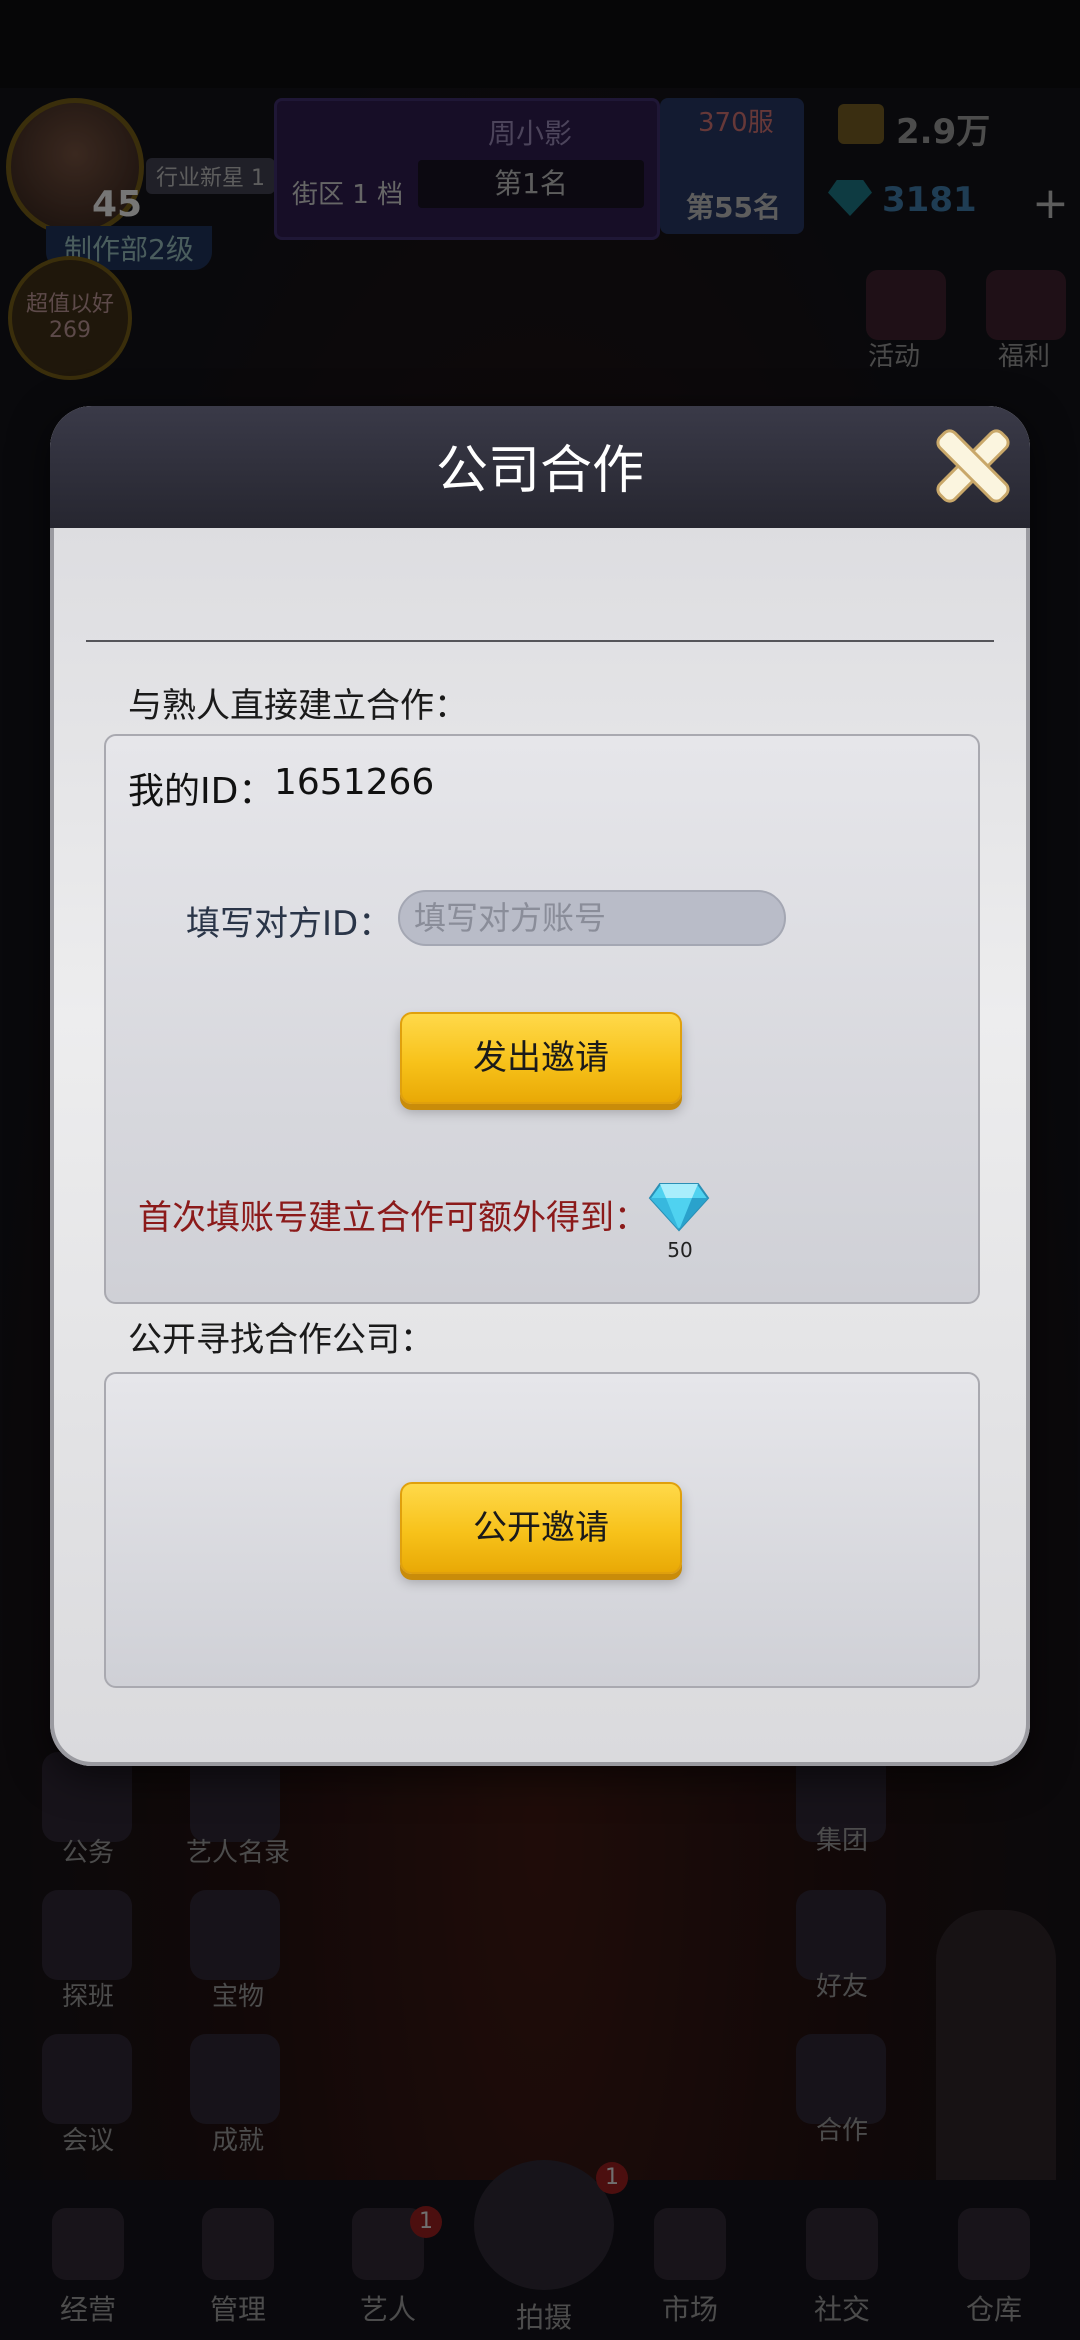 Image resolution: width=1080 pixels, height=2340 pixels. I want to click on my-id-value: 1651266, so click(354, 782).